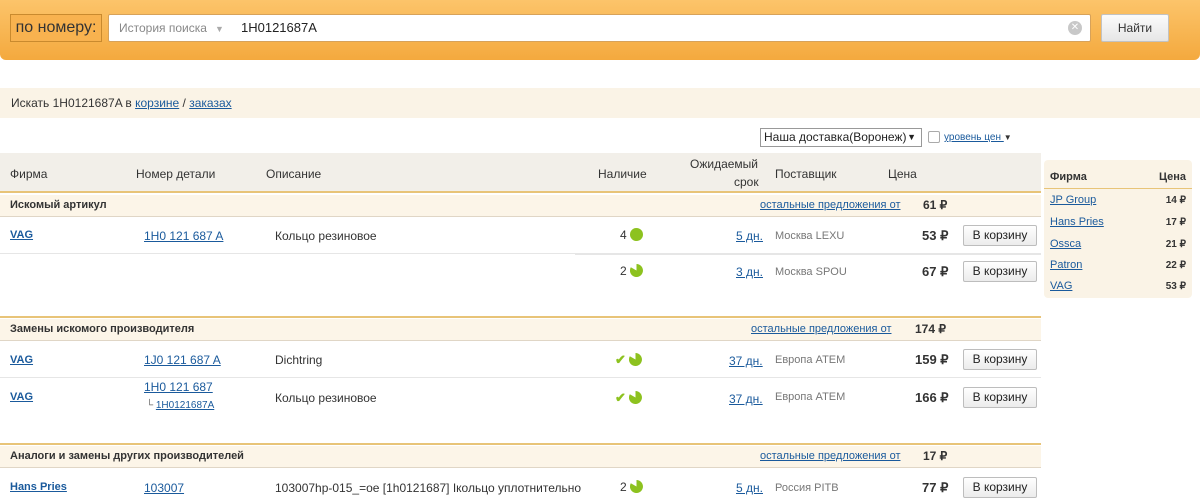 This screenshot has height=499, width=1200. Describe the element at coordinates (520, 271) in the screenshot. I see `table-row: 2 3 дн. Москва SPOU 67 ₽ В корзину` at that location.